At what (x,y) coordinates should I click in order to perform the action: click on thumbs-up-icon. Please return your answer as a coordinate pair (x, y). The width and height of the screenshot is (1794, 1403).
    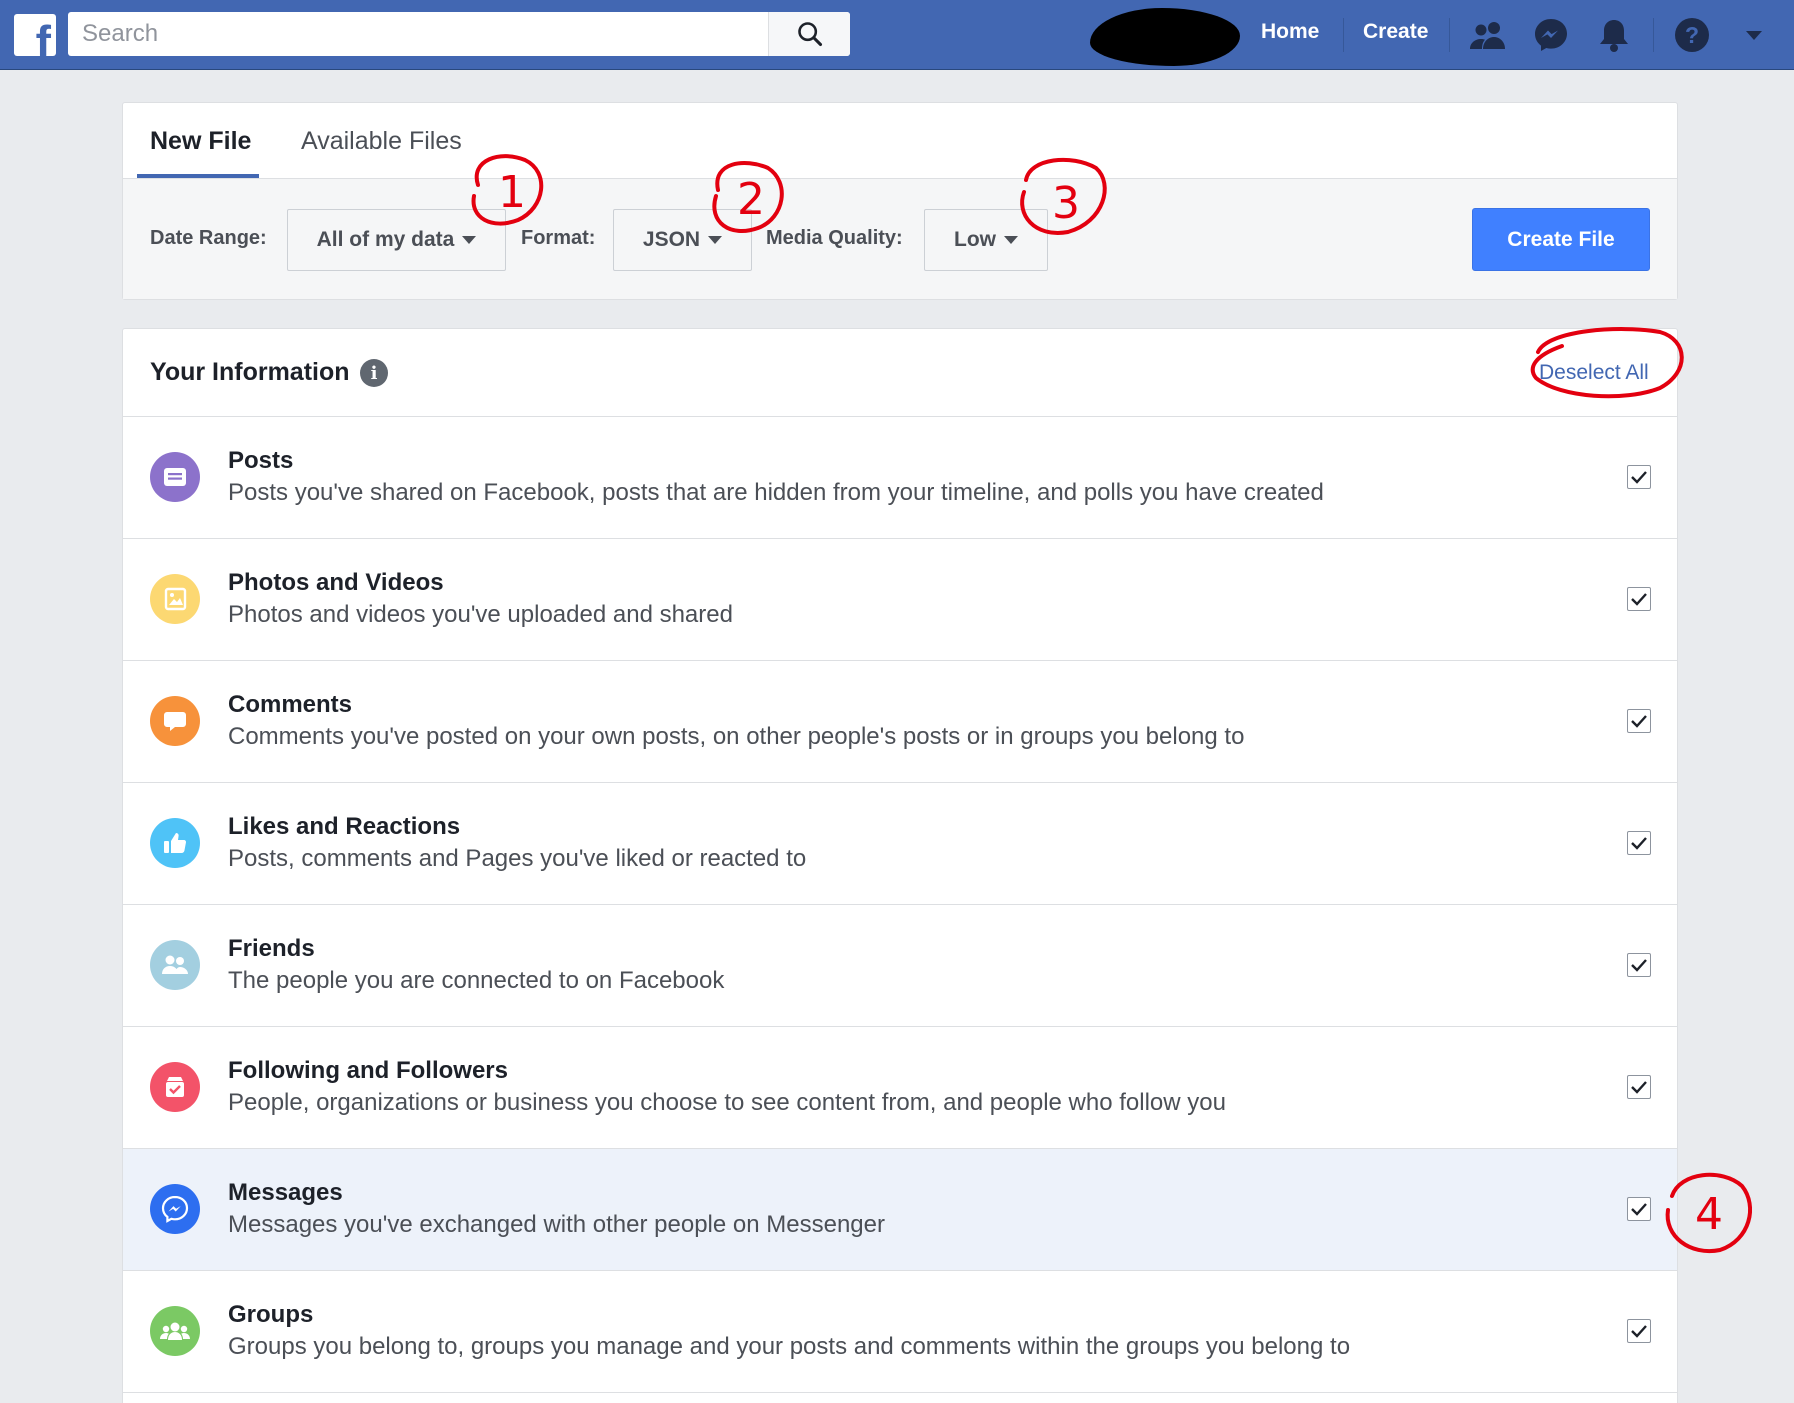
    Looking at the image, I should click on (175, 843).